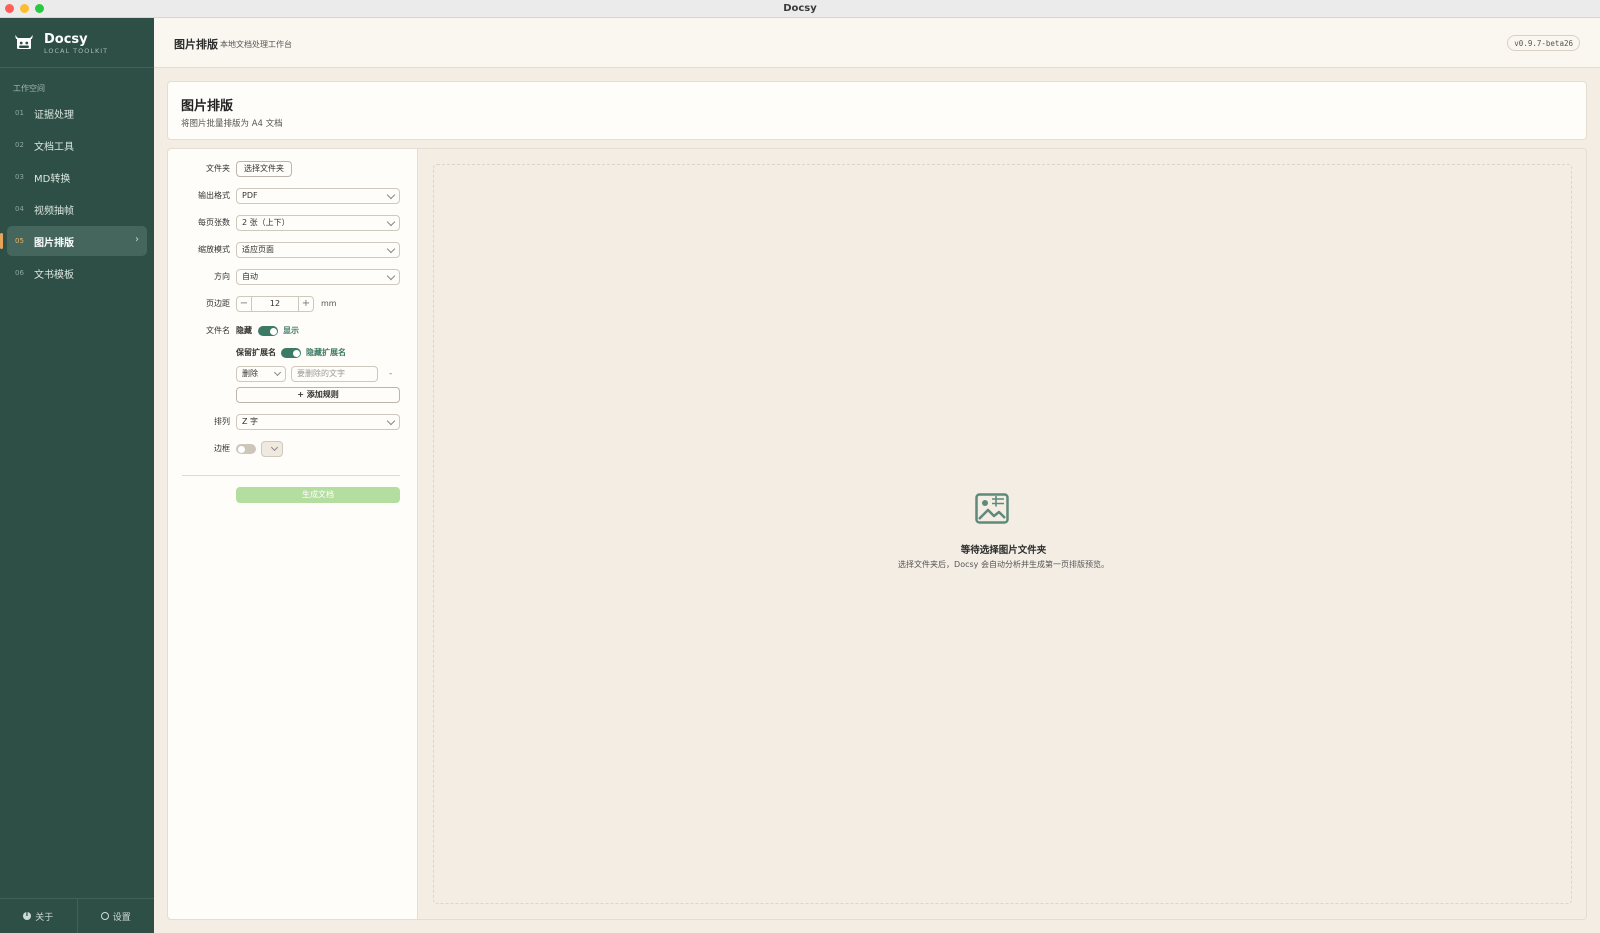  I want to click on gear-icon, so click(104, 916).